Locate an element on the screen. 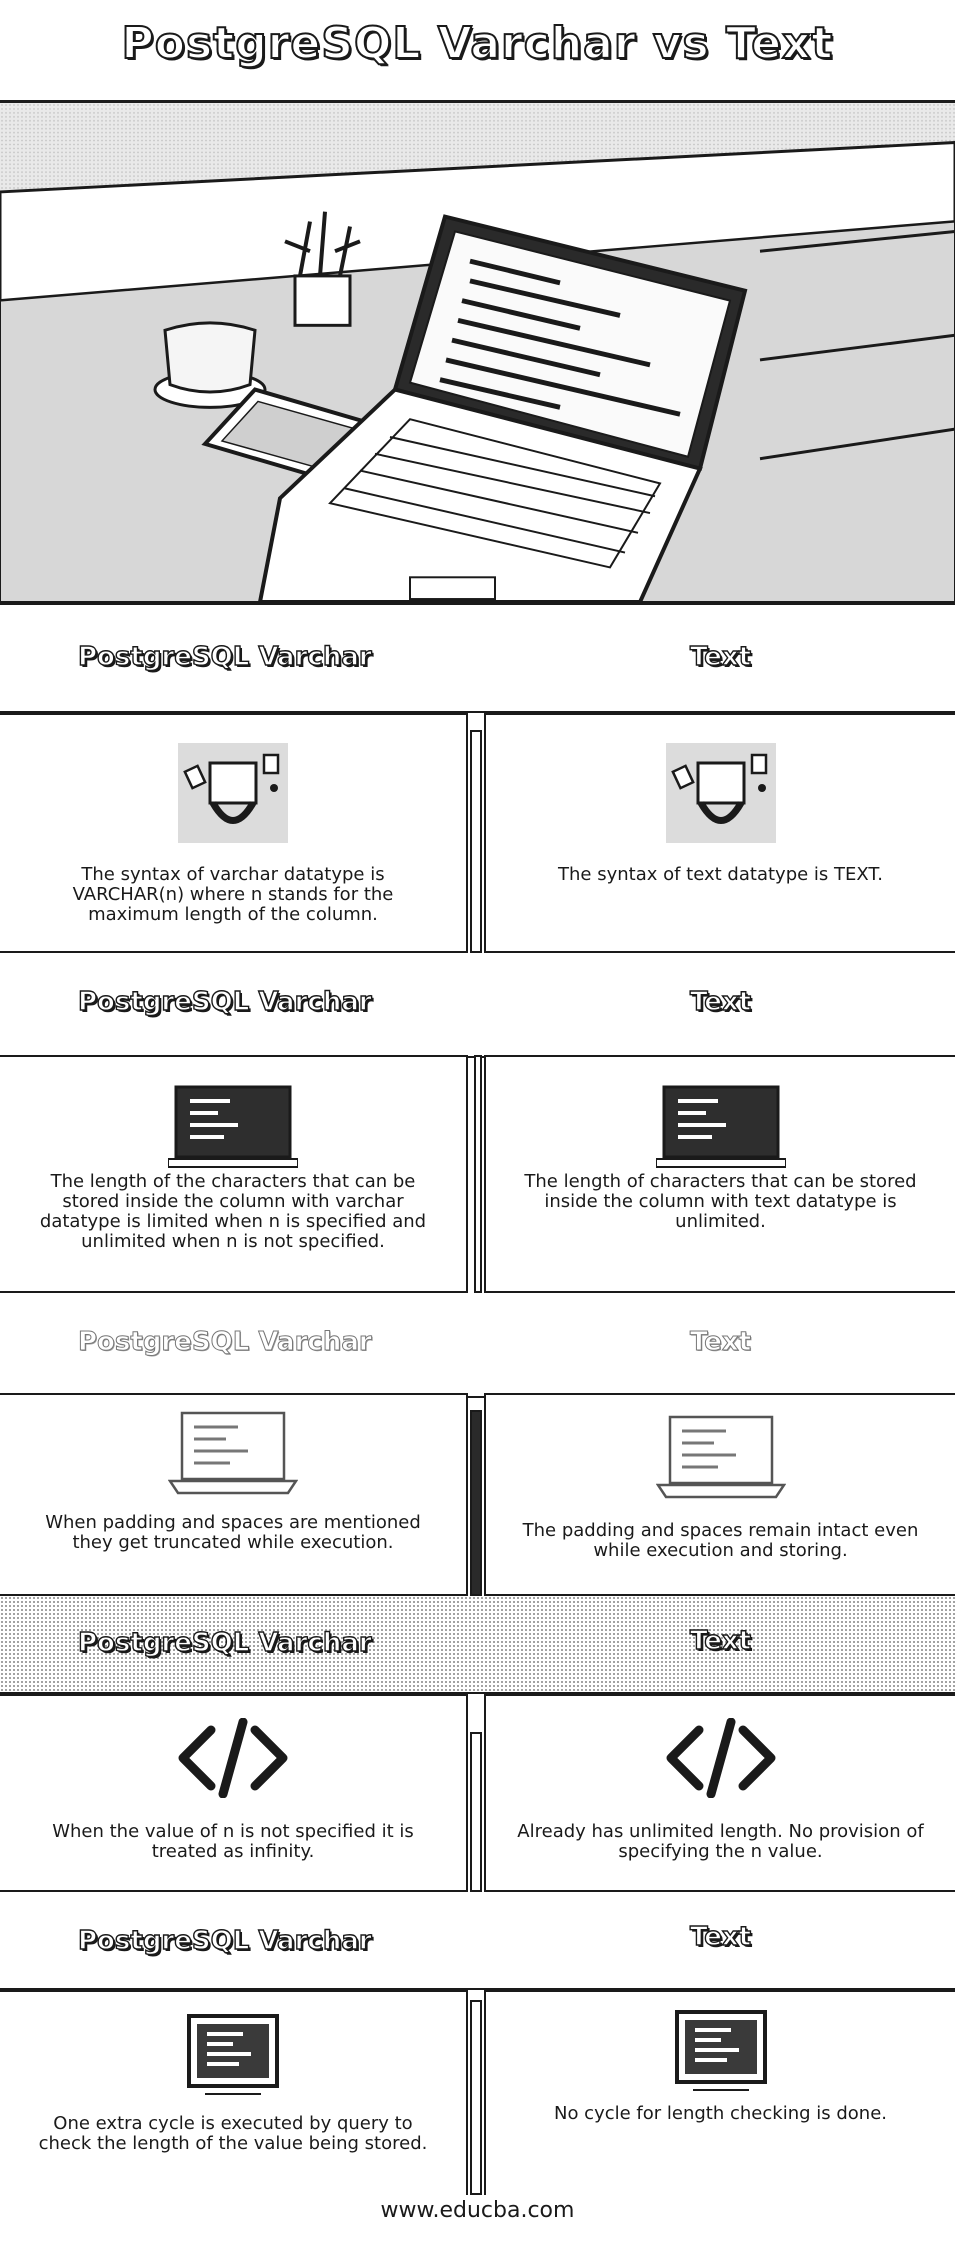 The image size is (955, 2241). row-1-divider is located at coordinates (476, 841).